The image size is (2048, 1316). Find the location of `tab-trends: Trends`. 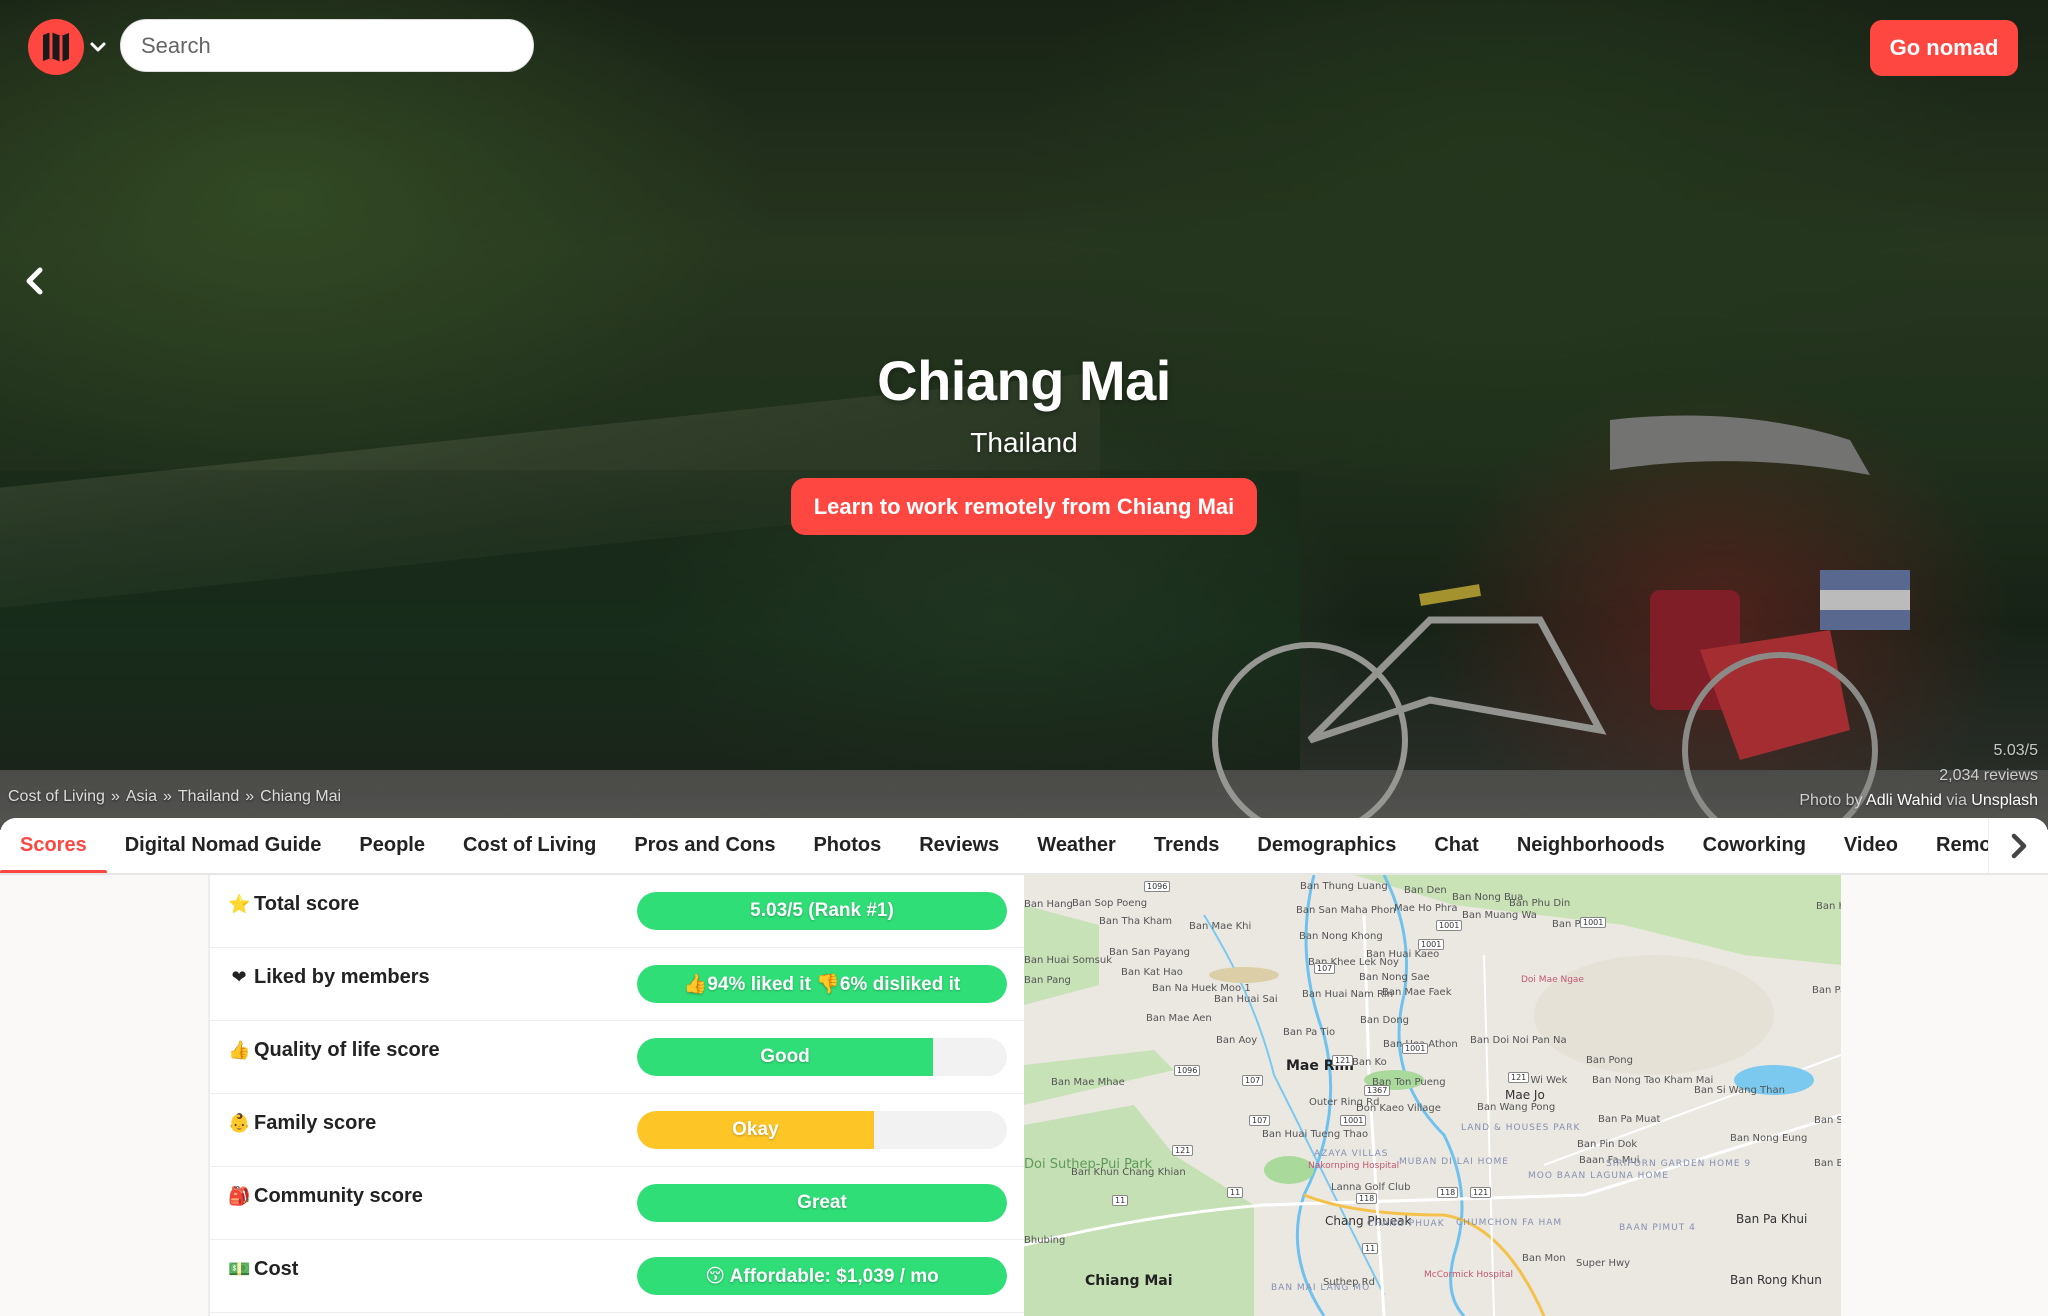

tab-trends: Trends is located at coordinates (1187, 845).